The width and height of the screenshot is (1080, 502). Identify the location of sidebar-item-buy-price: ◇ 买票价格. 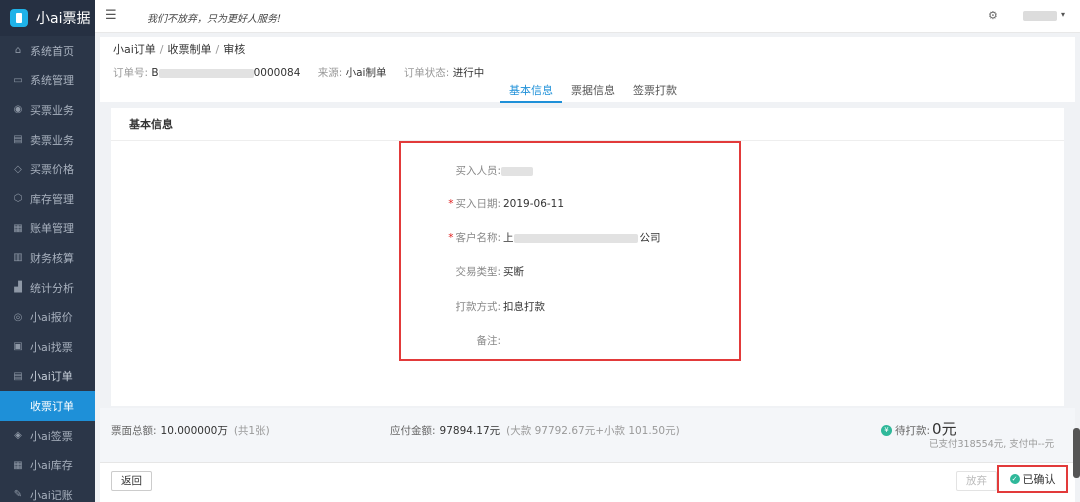
(47, 169).